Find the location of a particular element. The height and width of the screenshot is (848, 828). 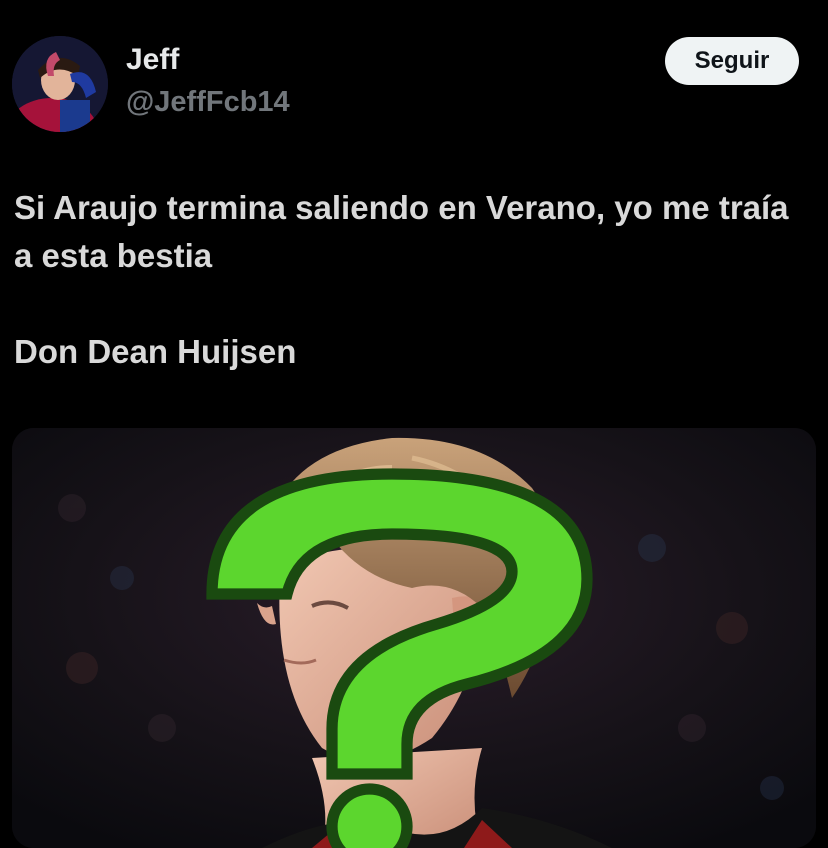

author-display-name: Jeff is located at coordinates (152, 60).